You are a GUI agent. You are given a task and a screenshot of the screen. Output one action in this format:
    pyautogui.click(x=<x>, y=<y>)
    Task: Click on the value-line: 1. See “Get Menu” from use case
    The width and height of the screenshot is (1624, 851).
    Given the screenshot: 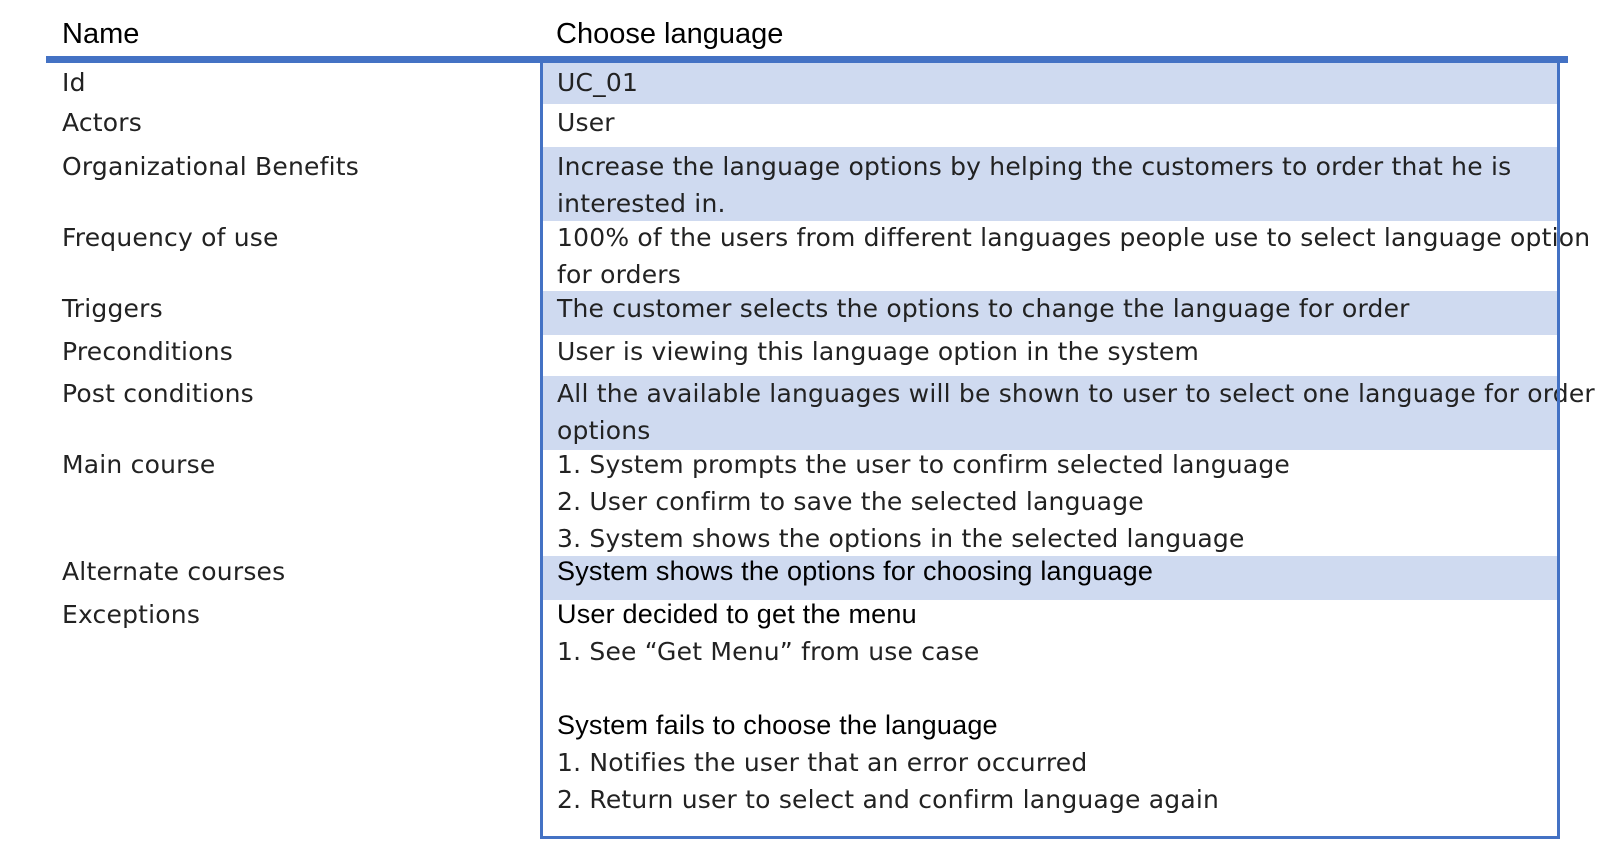 What is the action you would take?
    pyautogui.click(x=768, y=651)
    